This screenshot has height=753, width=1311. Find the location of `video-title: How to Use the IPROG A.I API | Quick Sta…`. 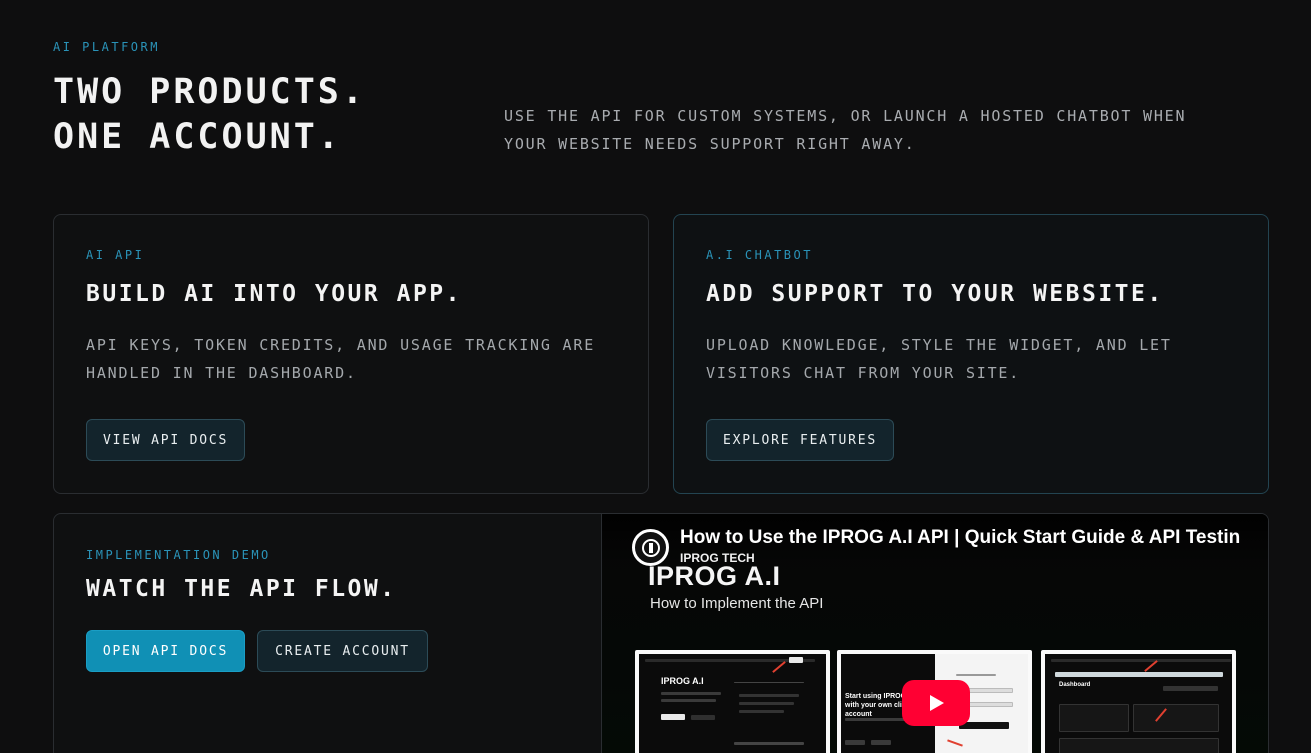

video-title: How to Use the IPROG A.I API | Quick Sta… is located at coordinates (974, 538).